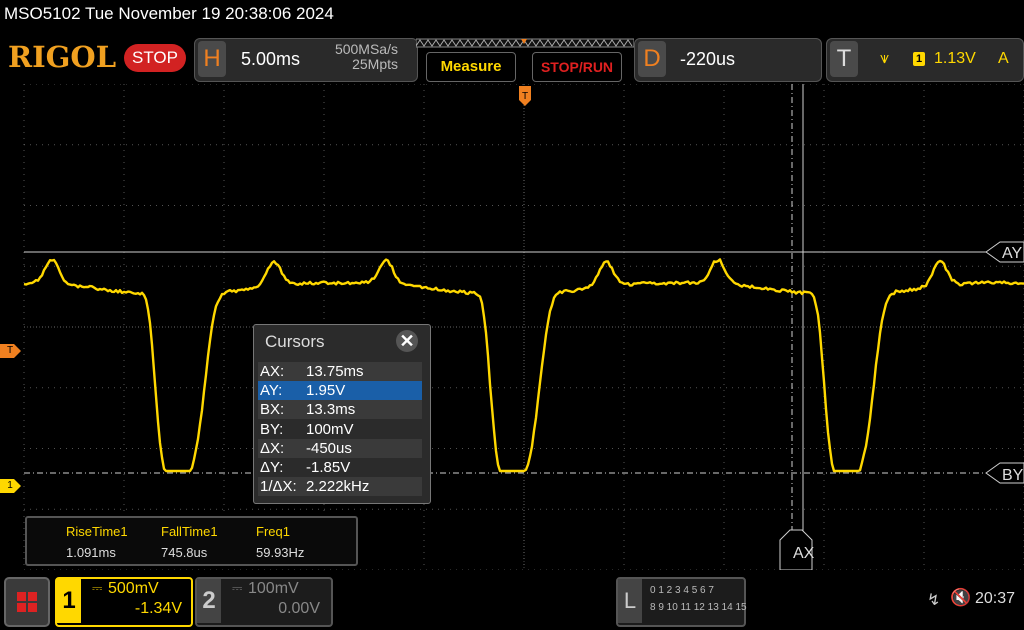 The width and height of the screenshot is (1024, 630). What do you see at coordinates (844, 59) in the screenshot?
I see `trigger-label: T` at bounding box center [844, 59].